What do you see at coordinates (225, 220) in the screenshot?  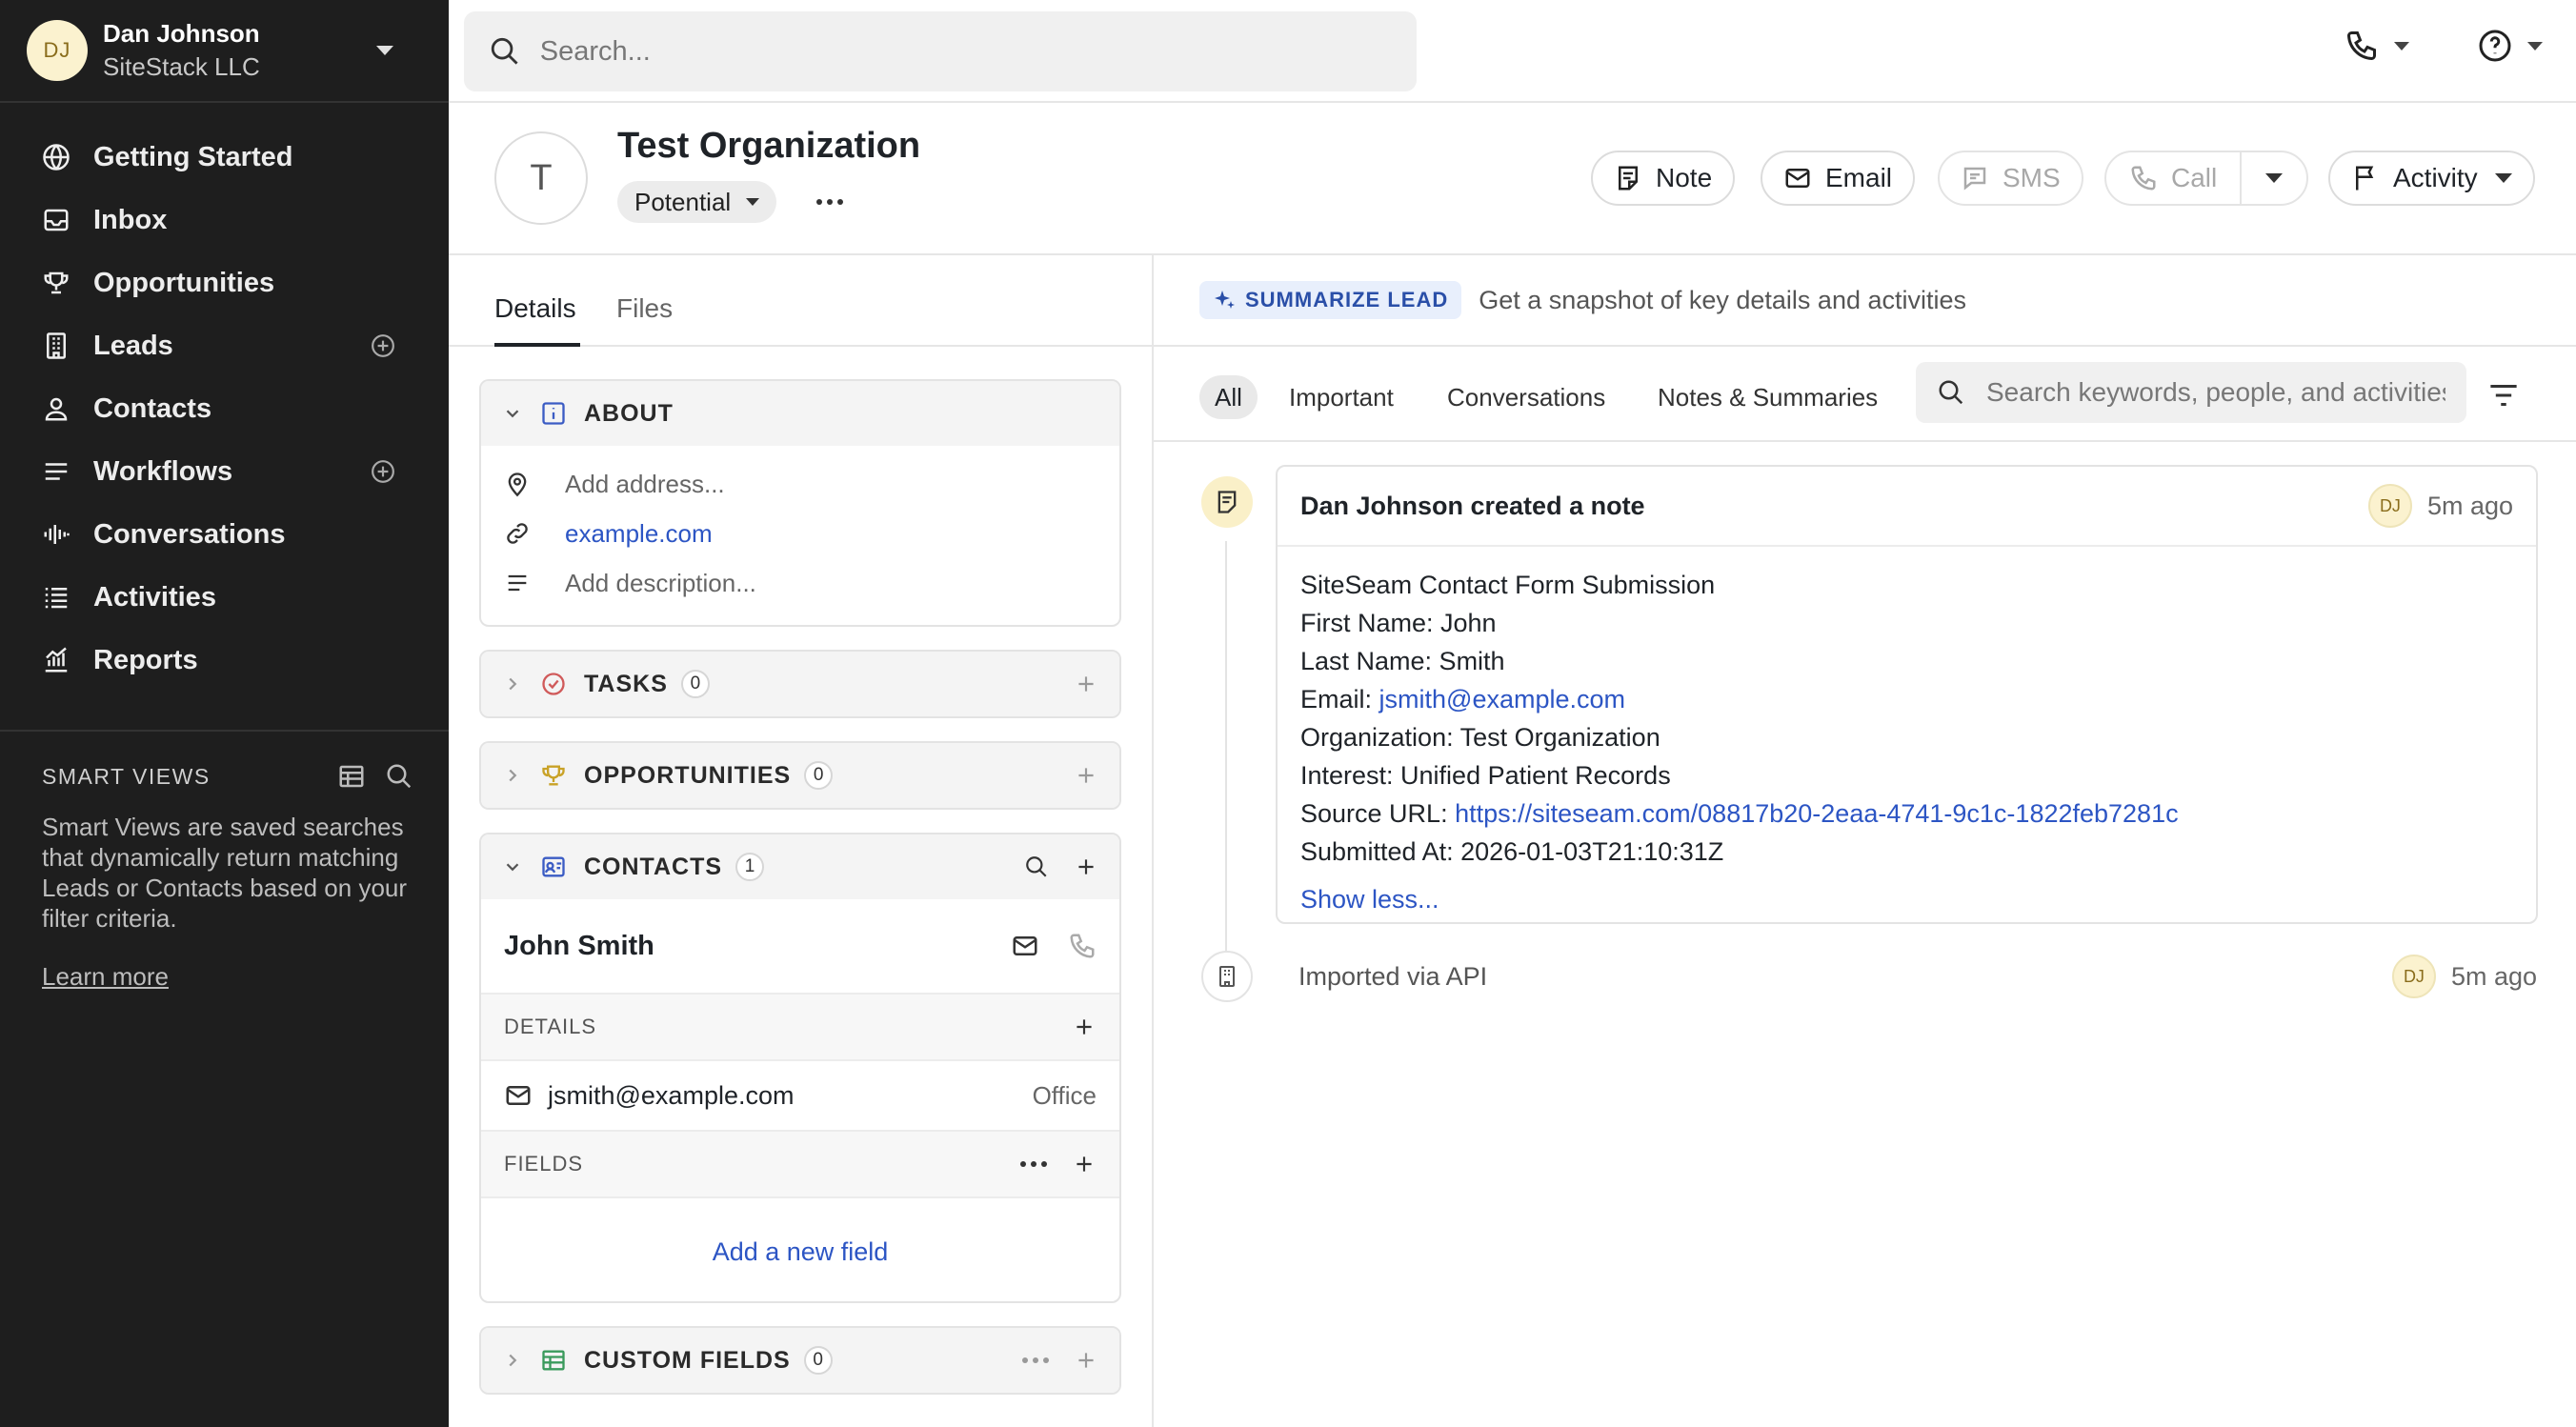 I see `sidebar-item-inbox: Inbox` at bounding box center [225, 220].